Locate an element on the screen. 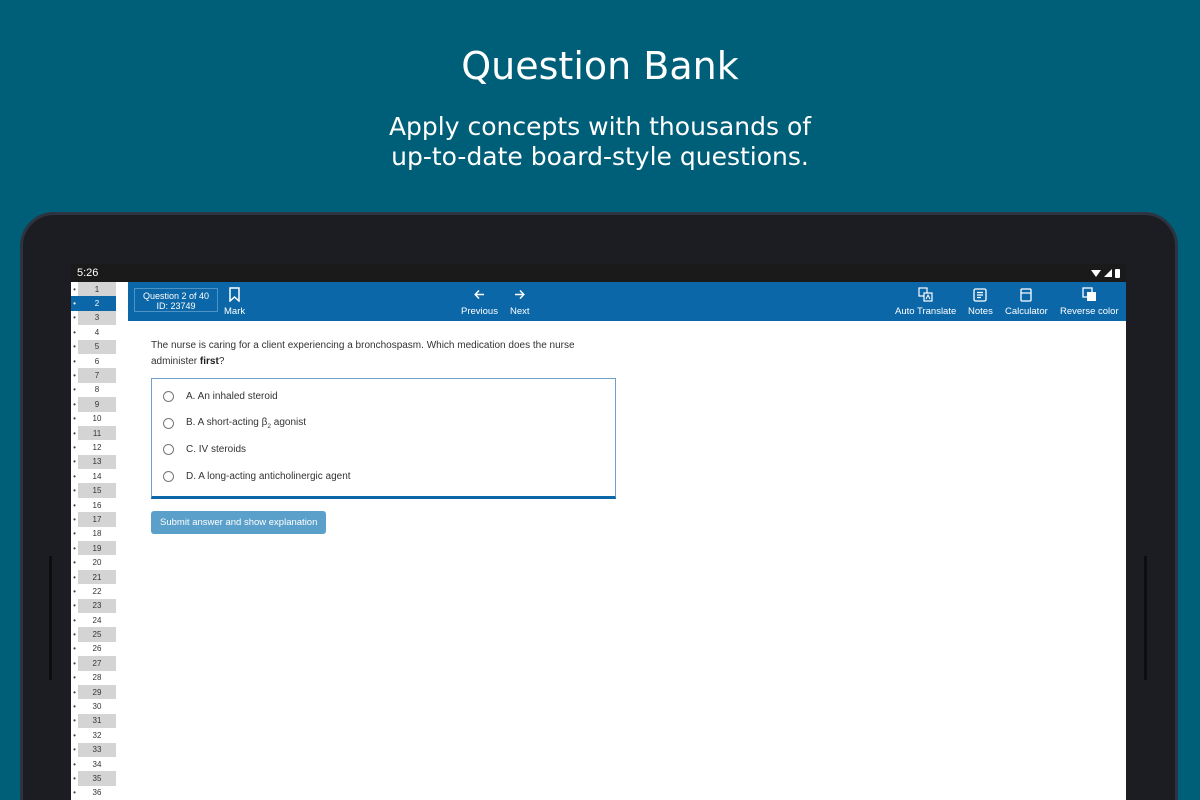  reverse-color-button: Reverse color is located at coordinates (1089, 301).